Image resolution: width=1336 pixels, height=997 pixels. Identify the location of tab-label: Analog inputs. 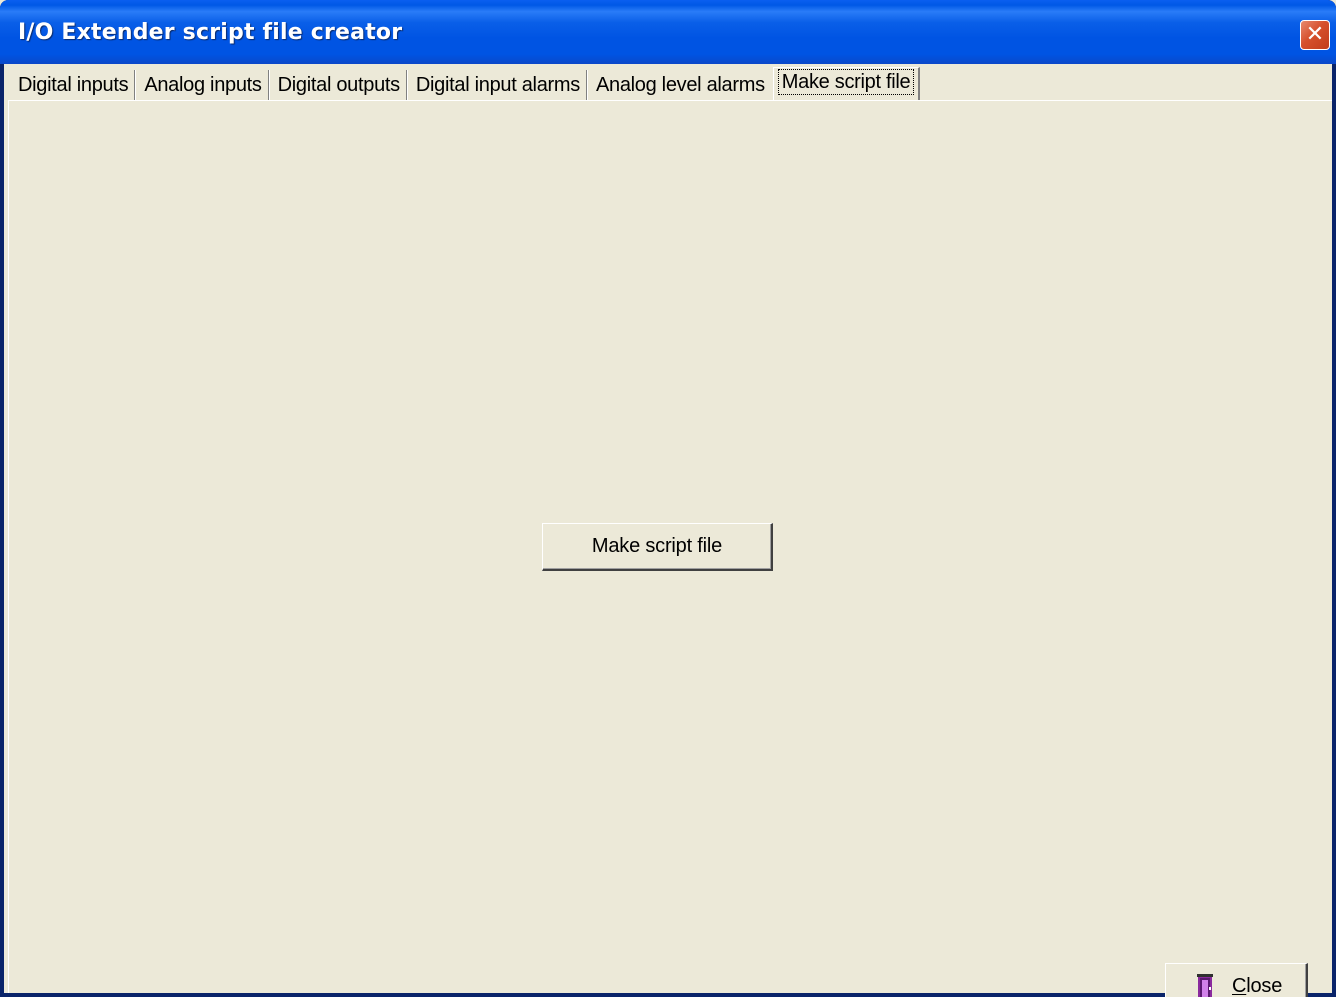
(203, 85).